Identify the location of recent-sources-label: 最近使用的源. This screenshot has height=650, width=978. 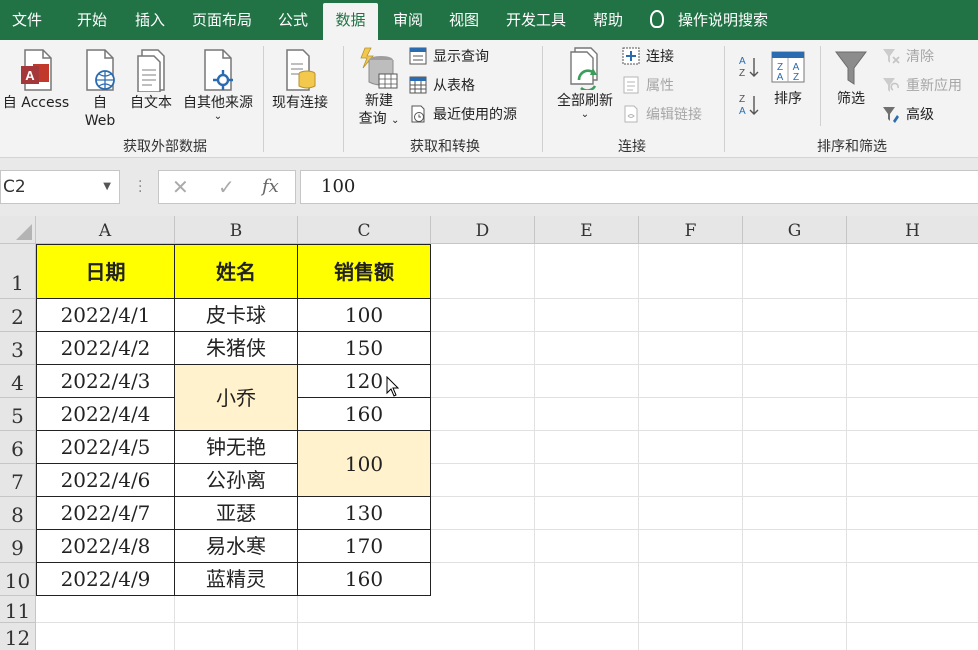
(475, 115).